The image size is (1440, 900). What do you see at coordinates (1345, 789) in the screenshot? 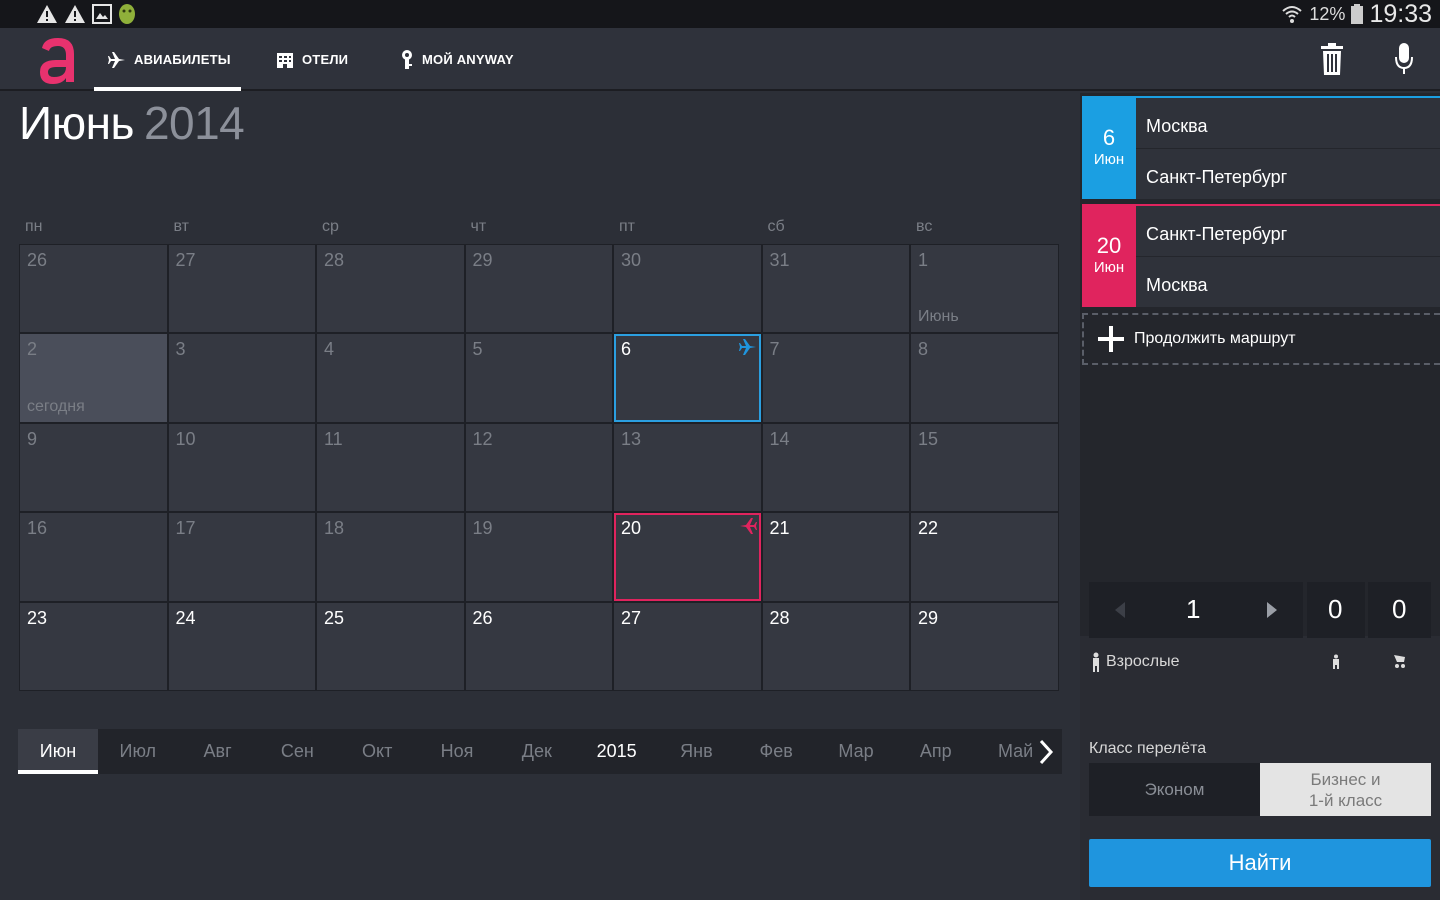
I see `business-option: Бизнес и 1-й класс` at bounding box center [1345, 789].